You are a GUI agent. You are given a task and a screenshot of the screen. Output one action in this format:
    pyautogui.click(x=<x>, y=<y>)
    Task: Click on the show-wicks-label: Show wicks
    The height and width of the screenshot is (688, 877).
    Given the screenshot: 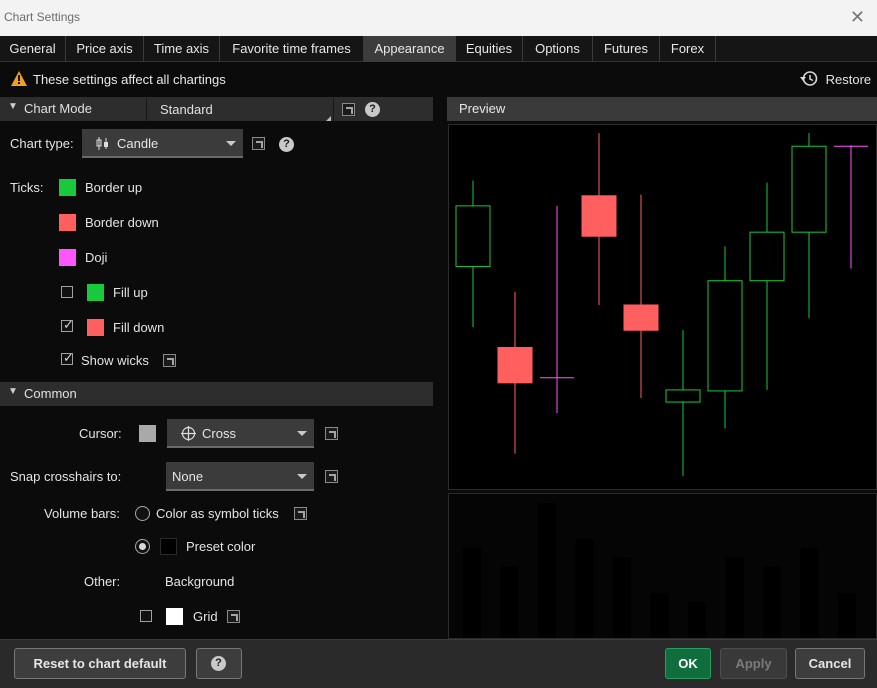 What is the action you would take?
    pyautogui.click(x=115, y=360)
    